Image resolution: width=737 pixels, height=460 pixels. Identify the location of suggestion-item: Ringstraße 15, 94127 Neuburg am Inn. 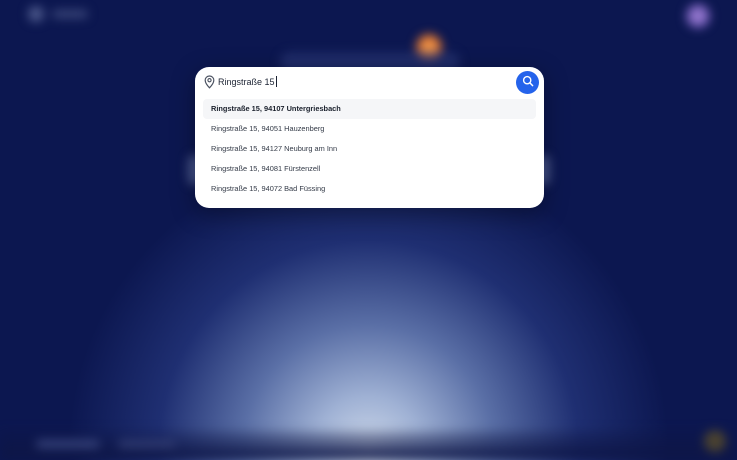
(369, 149).